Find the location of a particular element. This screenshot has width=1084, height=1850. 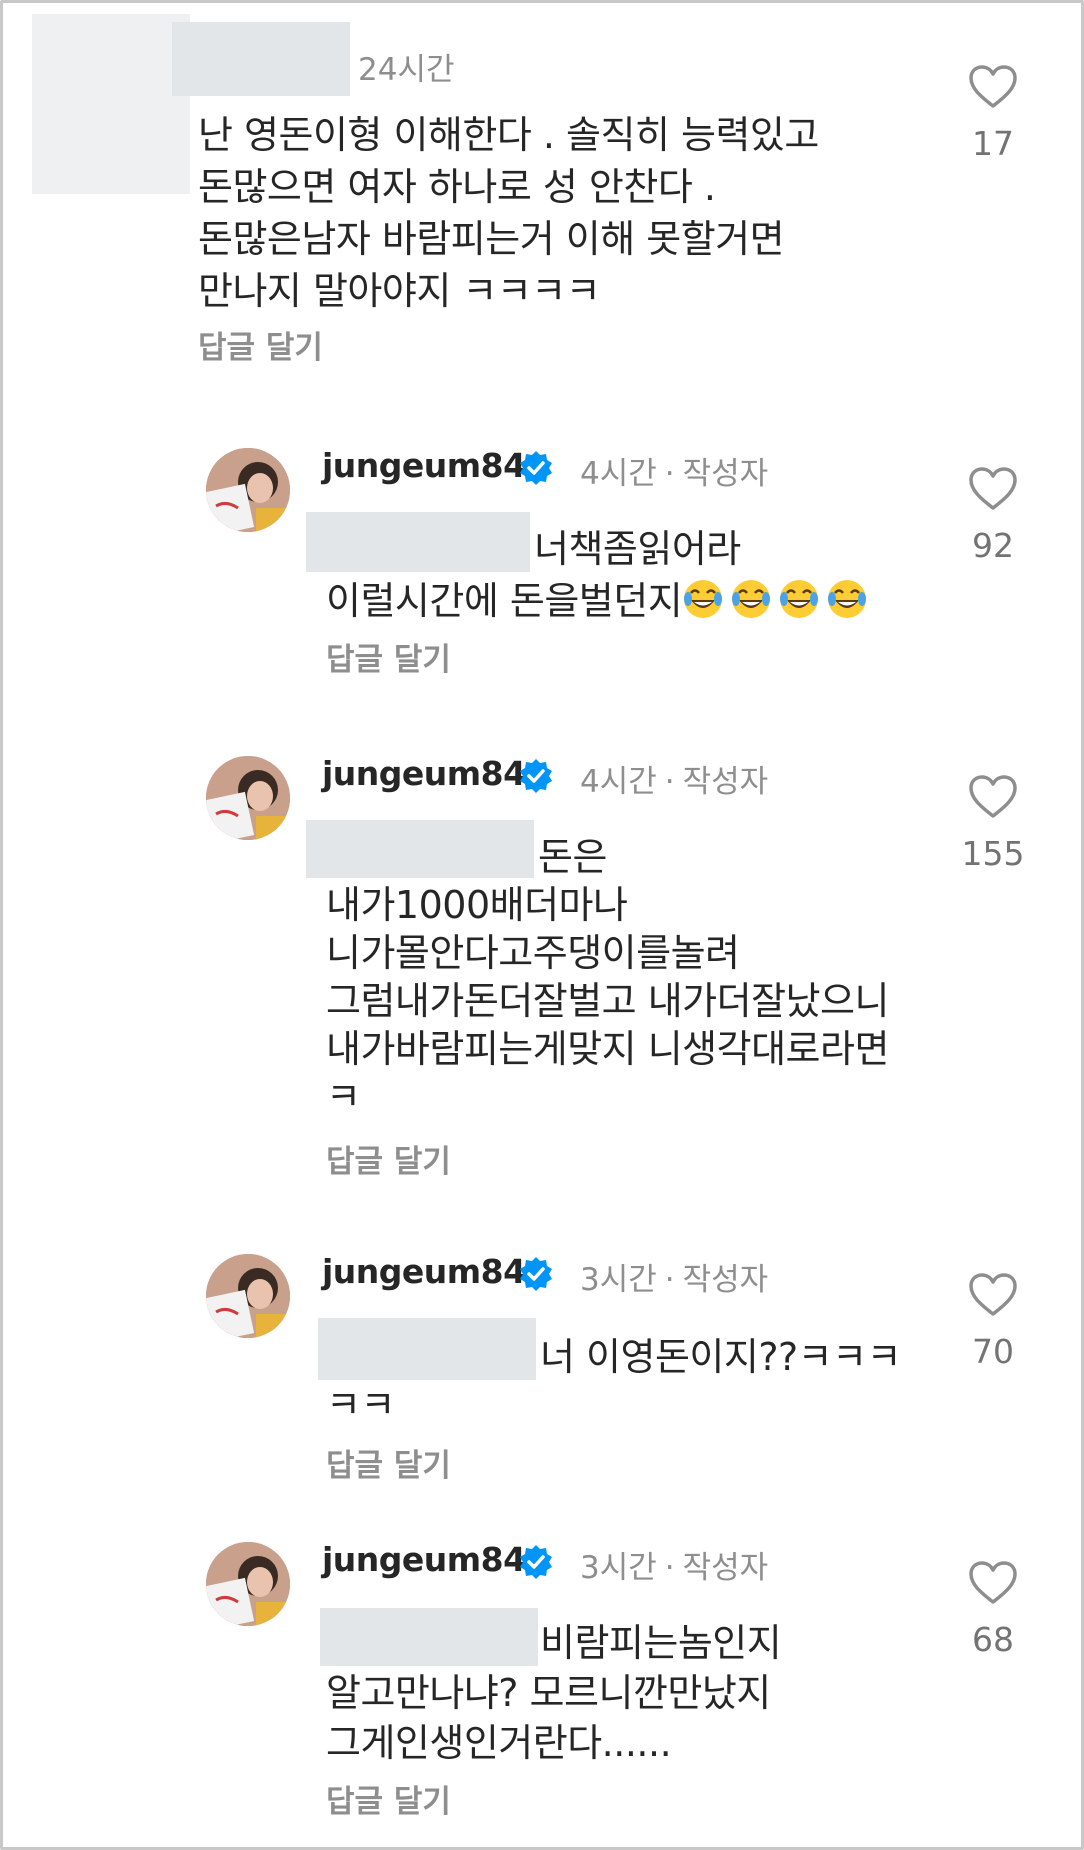

comment-text-line: 돈많은남자 바람피는거 이해 못할거면 is located at coordinates (491, 239).